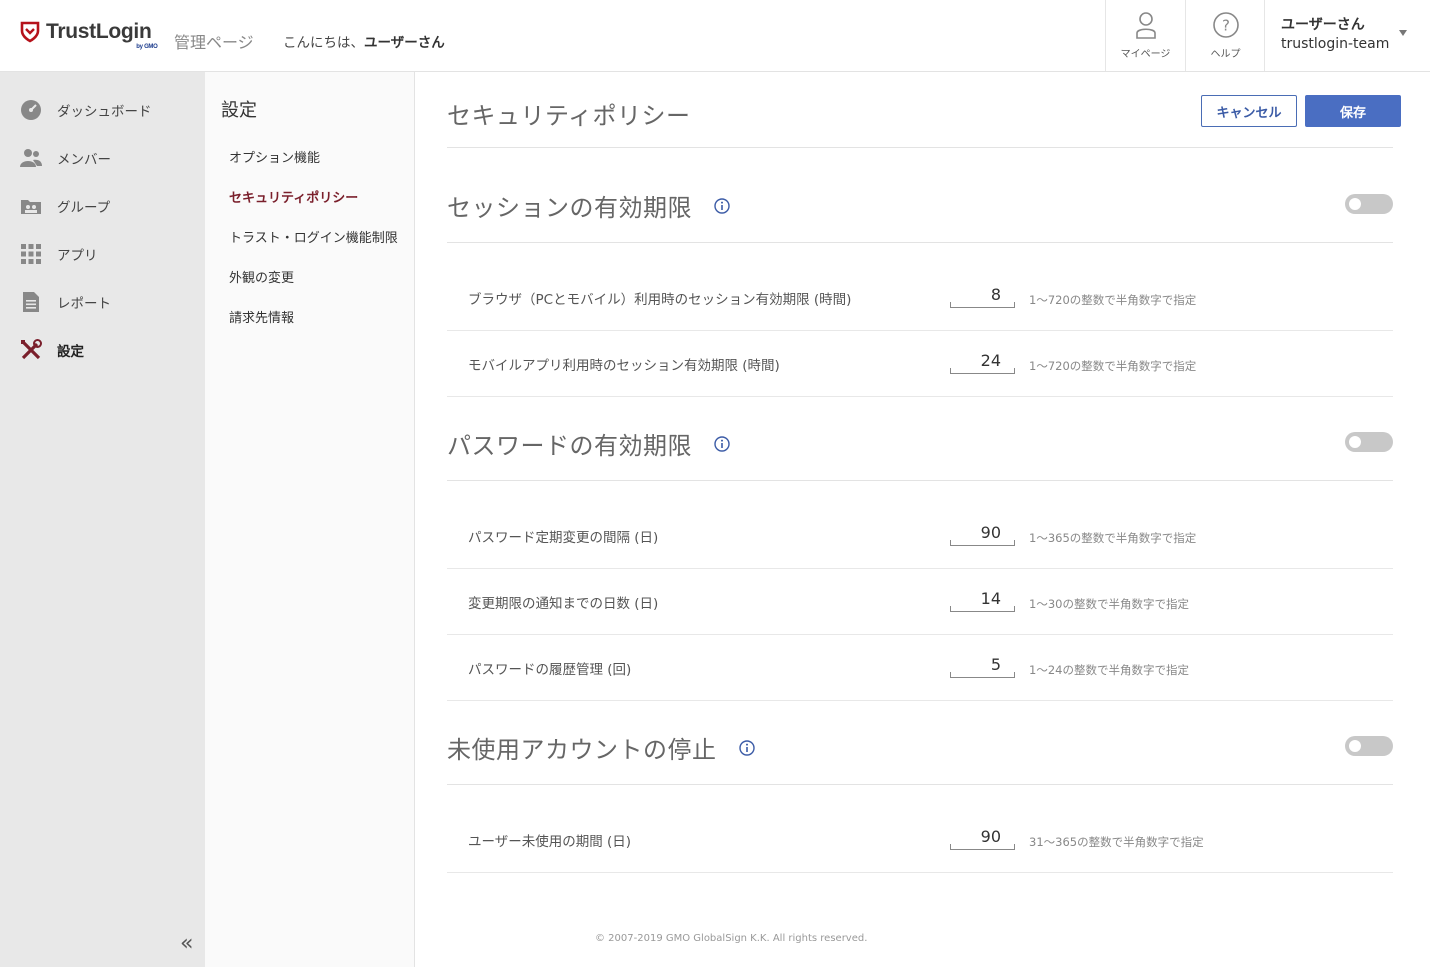 This screenshot has width=1430, height=967. I want to click on section-title-unused-account: 未使用アカウントの停止, so click(601, 747).